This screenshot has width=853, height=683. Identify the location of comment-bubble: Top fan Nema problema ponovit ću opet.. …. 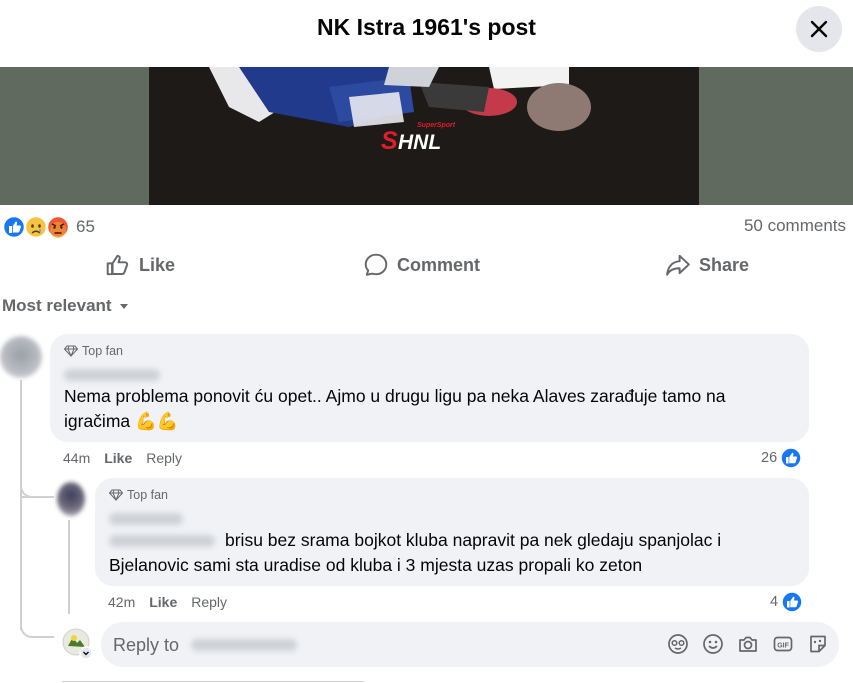
(429, 388).